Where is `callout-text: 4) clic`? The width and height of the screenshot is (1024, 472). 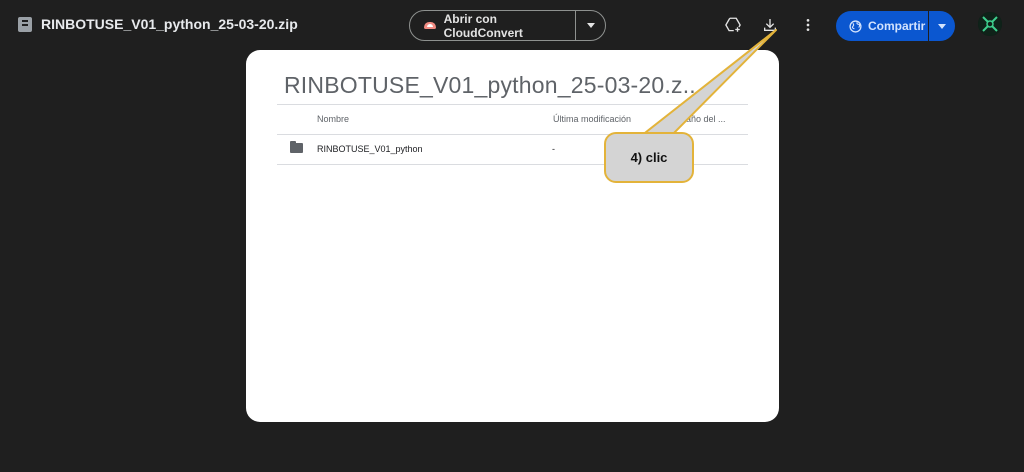 callout-text: 4) clic is located at coordinates (649, 157).